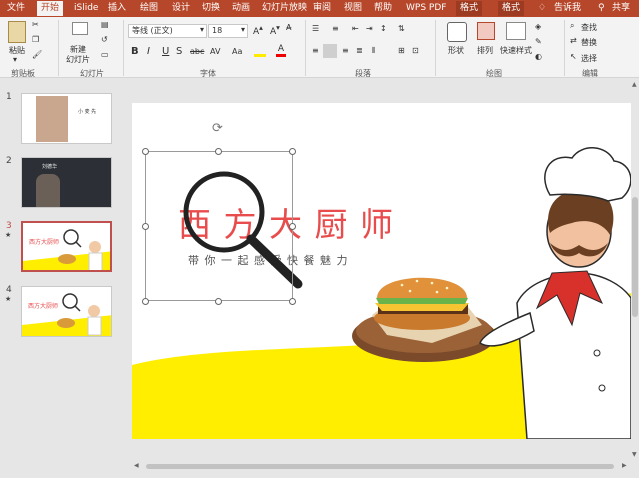  Describe the element at coordinates (590, 73) in the screenshot. I see `group-label-editing: 编辑` at that location.